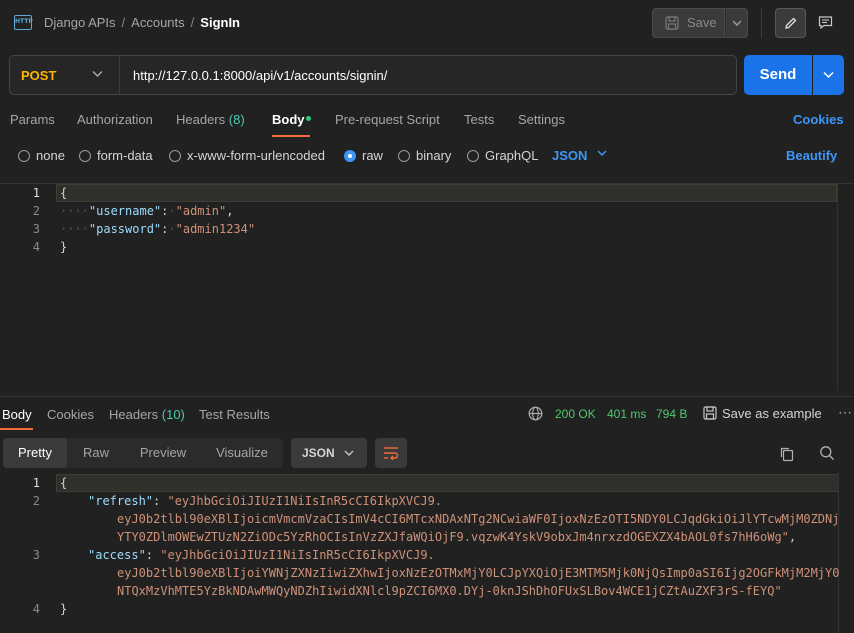 Image resolution: width=854 pixels, height=633 pixels. Describe the element at coordinates (50, 155) in the screenshot. I see `radio-none-label: none` at that location.